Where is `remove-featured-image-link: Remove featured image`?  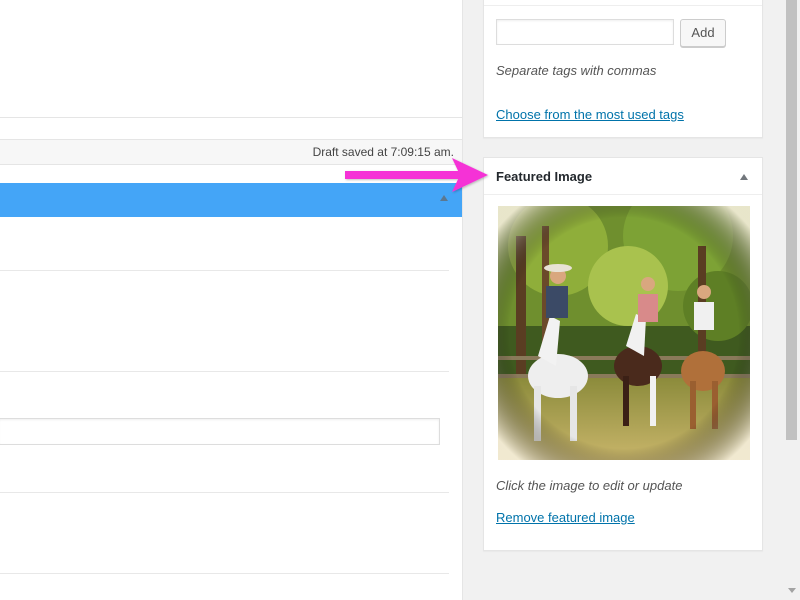 remove-featured-image-link: Remove featured image is located at coordinates (565, 517).